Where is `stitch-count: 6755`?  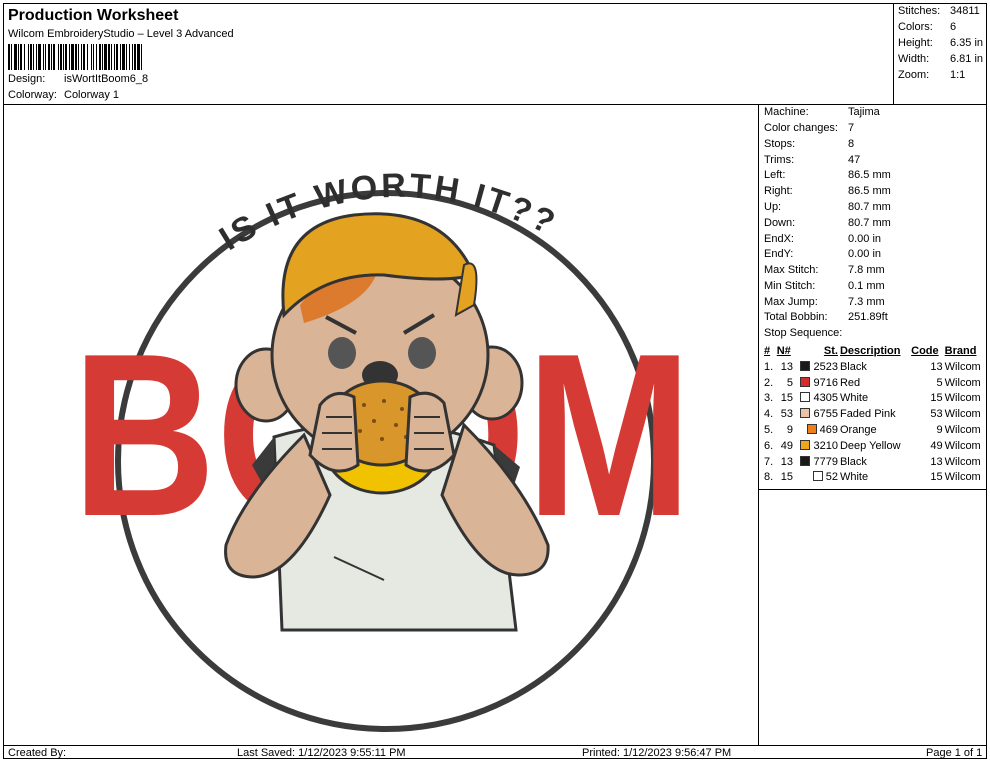
stitch-count: 6755 is located at coordinates (825, 414).